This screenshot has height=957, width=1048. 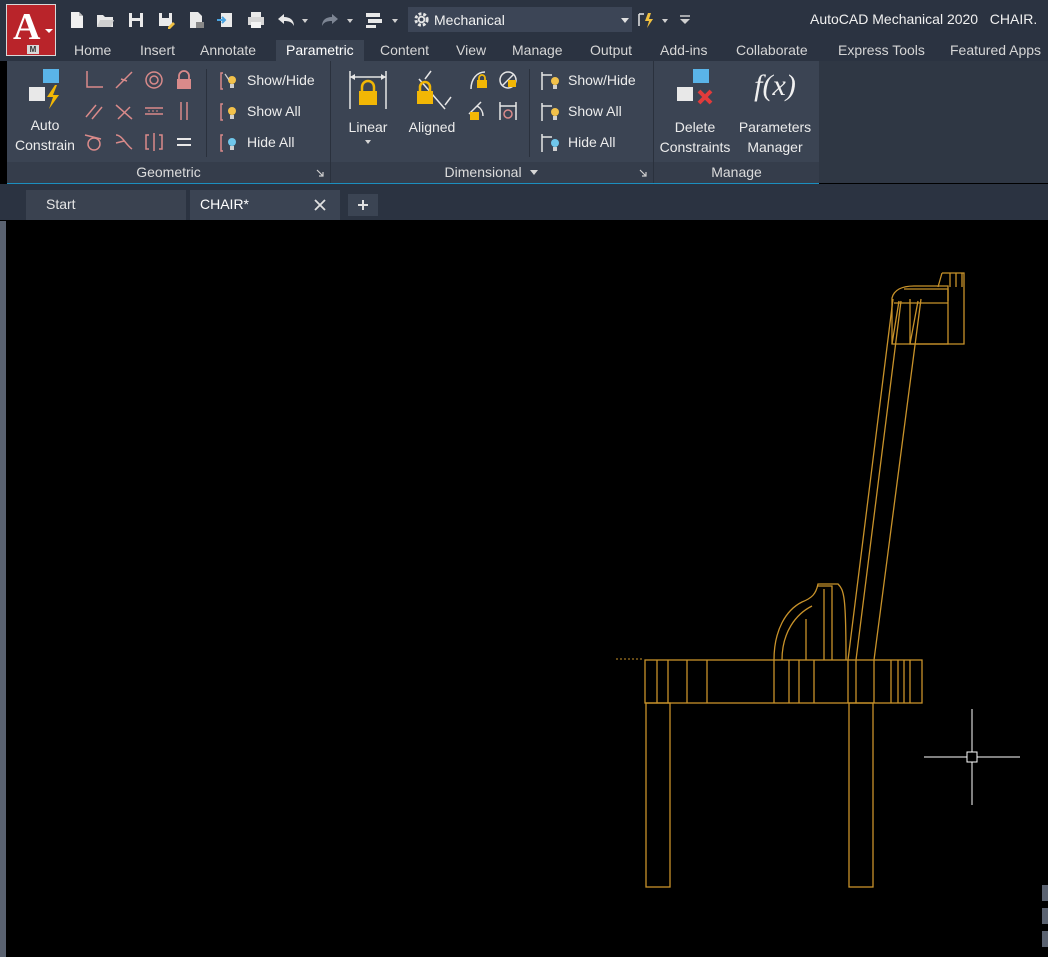 I want to click on geometric-panel-title: Geometric, so click(x=168, y=172).